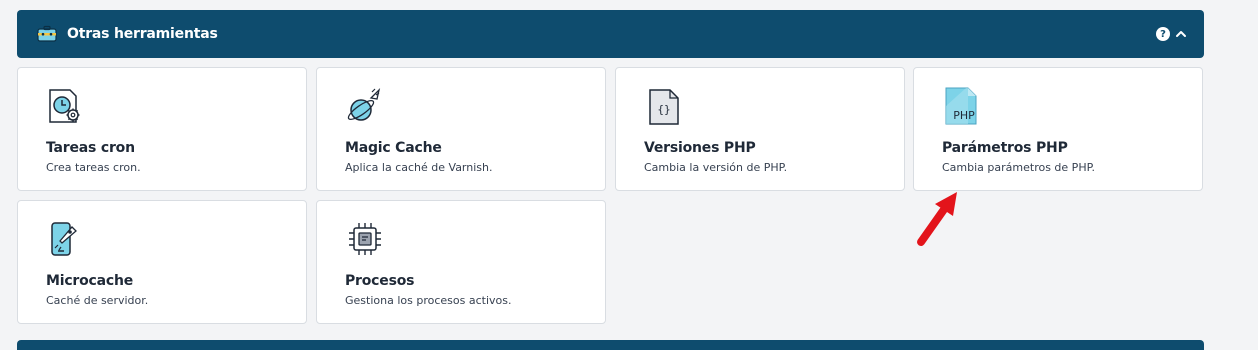  I want to click on tool-title: Magic Cache, so click(393, 148).